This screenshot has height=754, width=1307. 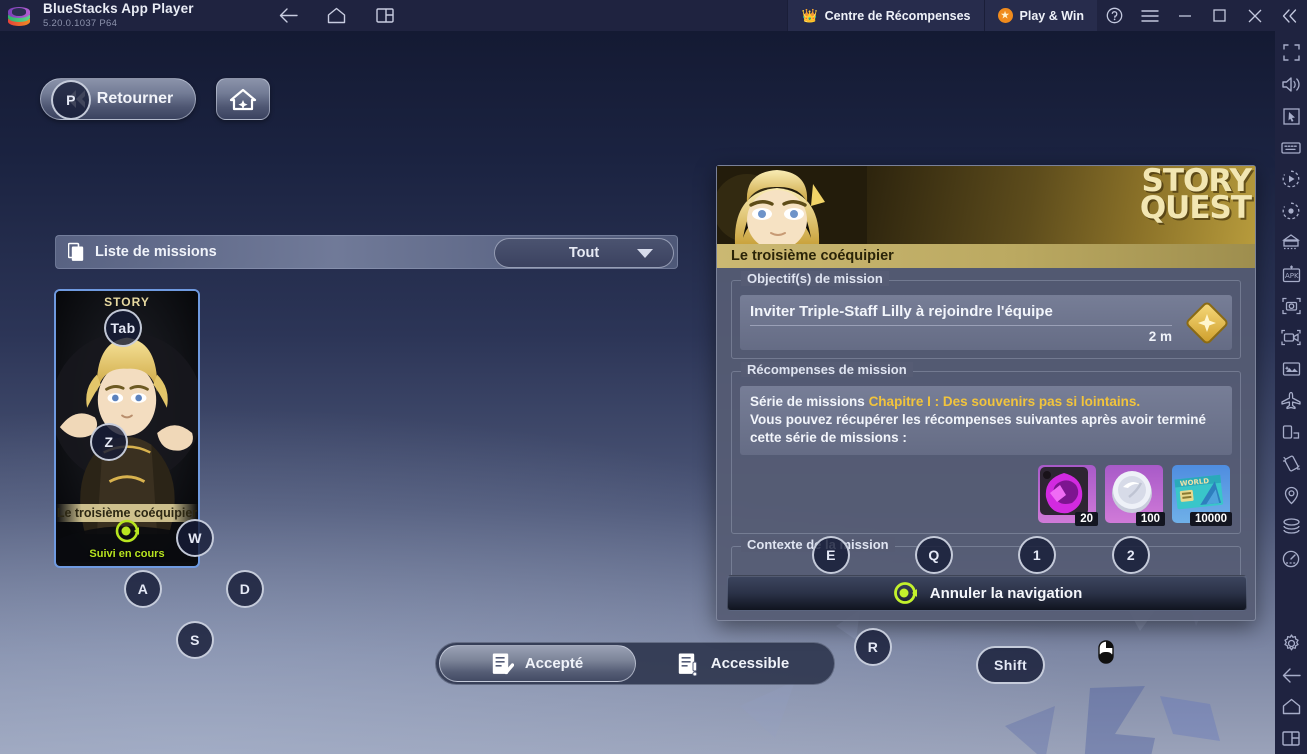 What do you see at coordinates (1291, 211) in the screenshot?
I see `record-dot-icon` at bounding box center [1291, 211].